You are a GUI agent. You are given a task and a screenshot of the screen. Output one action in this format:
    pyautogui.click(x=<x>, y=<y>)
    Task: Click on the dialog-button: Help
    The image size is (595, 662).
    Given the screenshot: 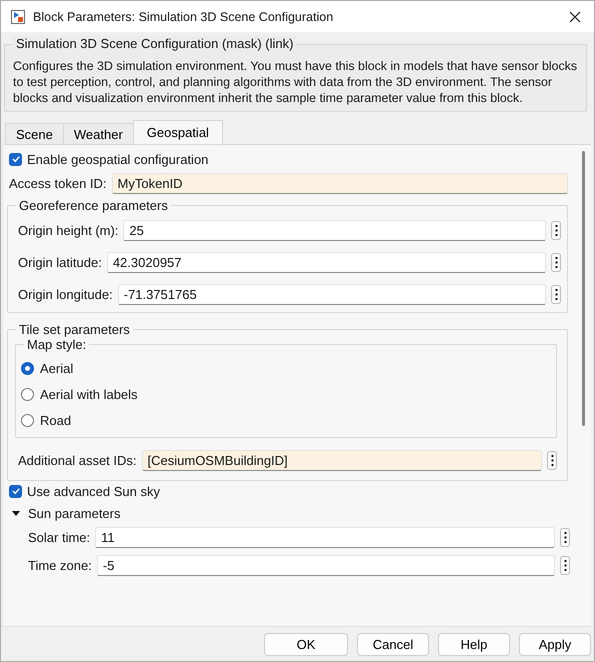 What is the action you would take?
    pyautogui.click(x=474, y=644)
    